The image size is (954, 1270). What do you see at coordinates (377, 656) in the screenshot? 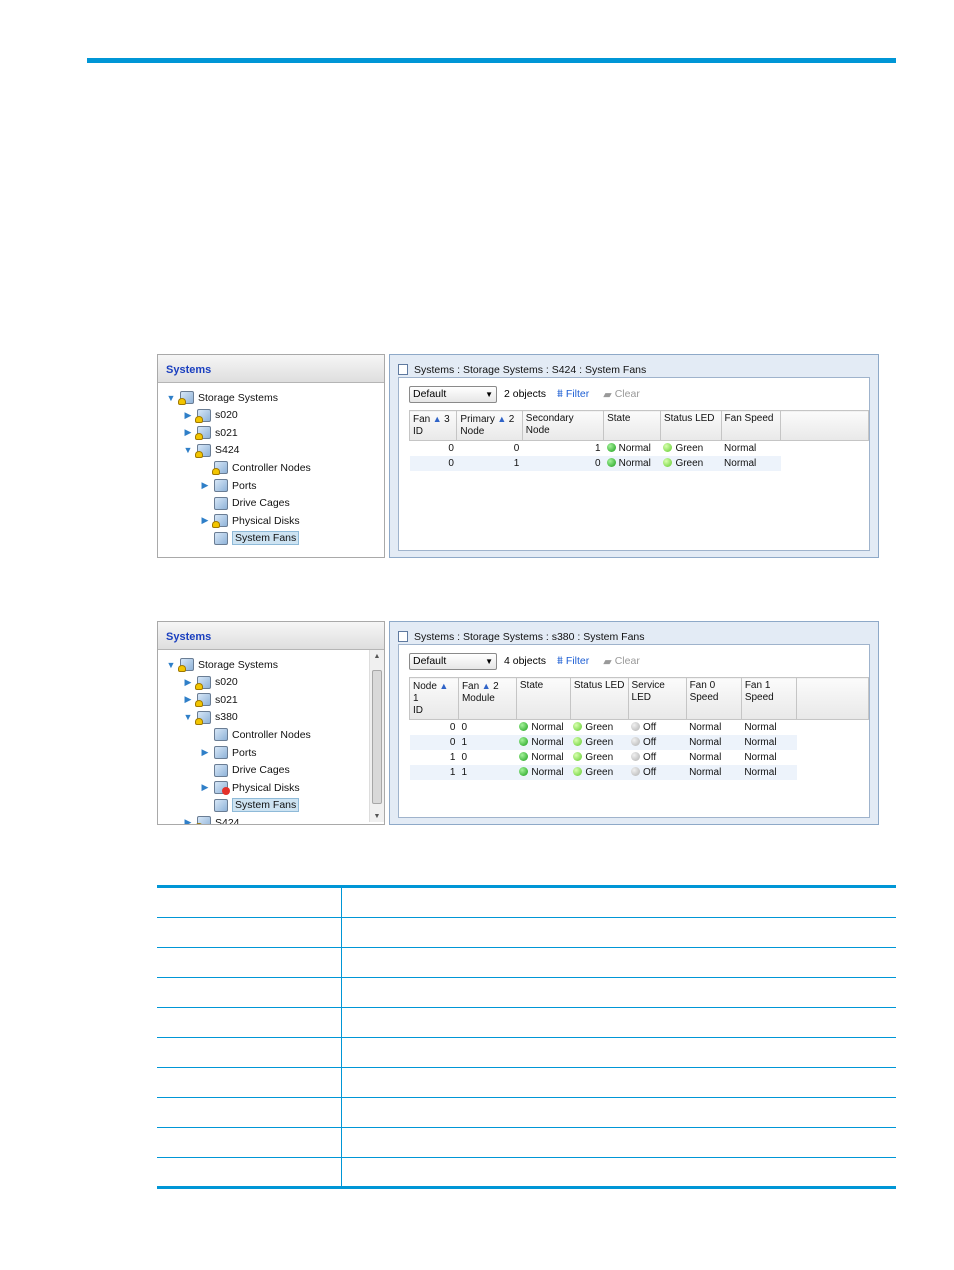
I see `scroll-up-icon: ▲` at bounding box center [377, 656].